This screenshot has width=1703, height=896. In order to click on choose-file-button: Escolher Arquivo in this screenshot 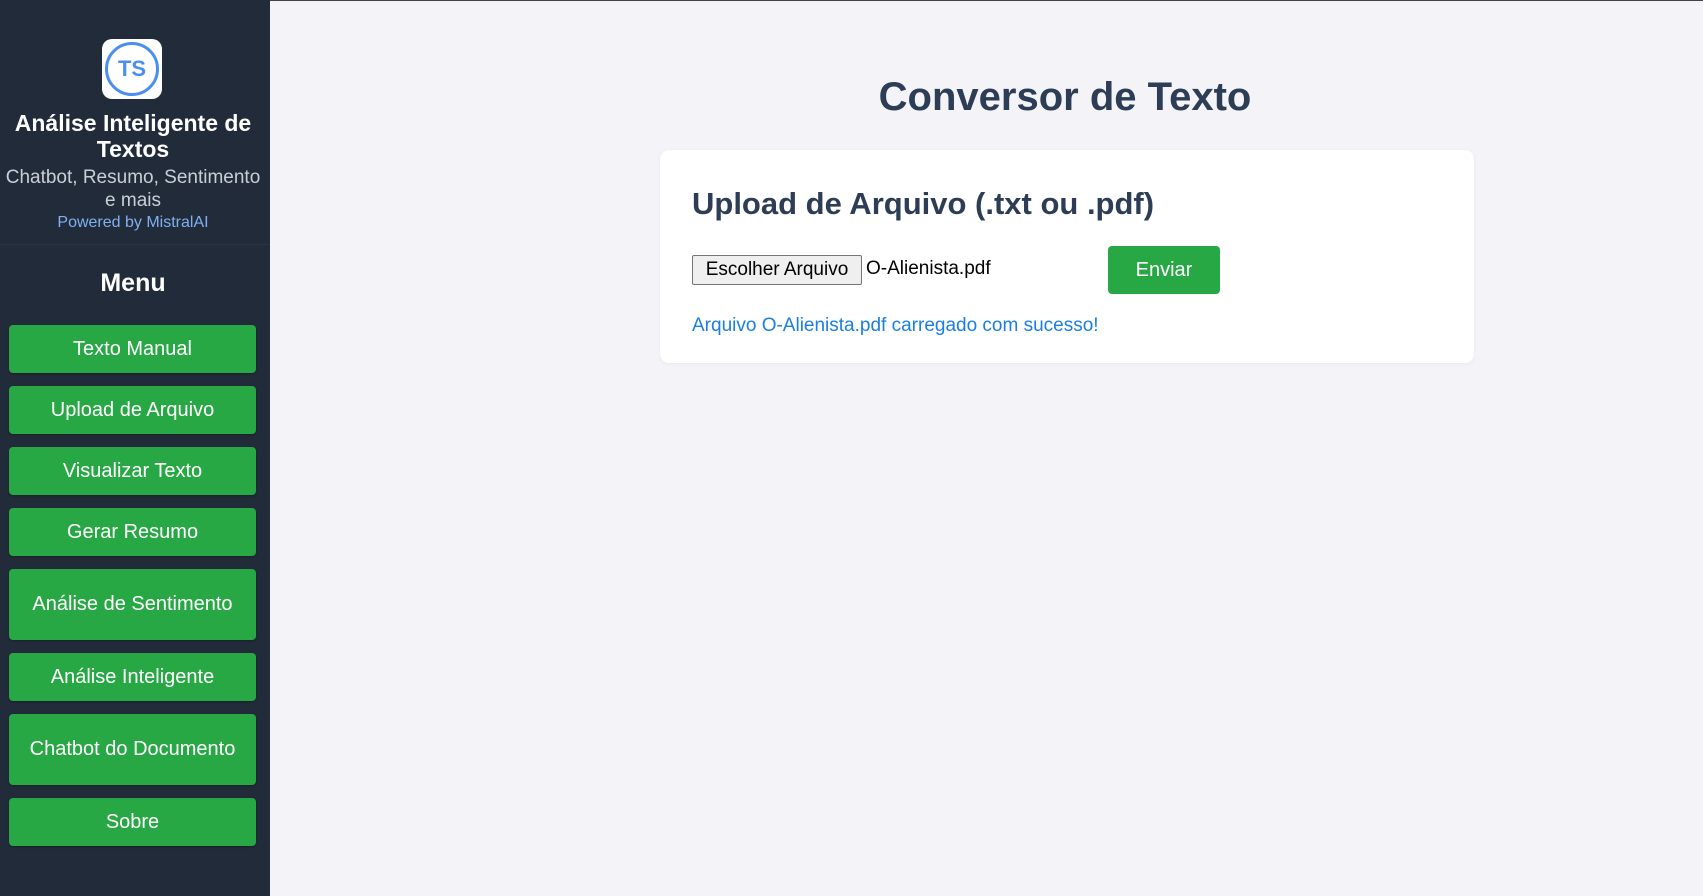, I will do `click(777, 270)`.